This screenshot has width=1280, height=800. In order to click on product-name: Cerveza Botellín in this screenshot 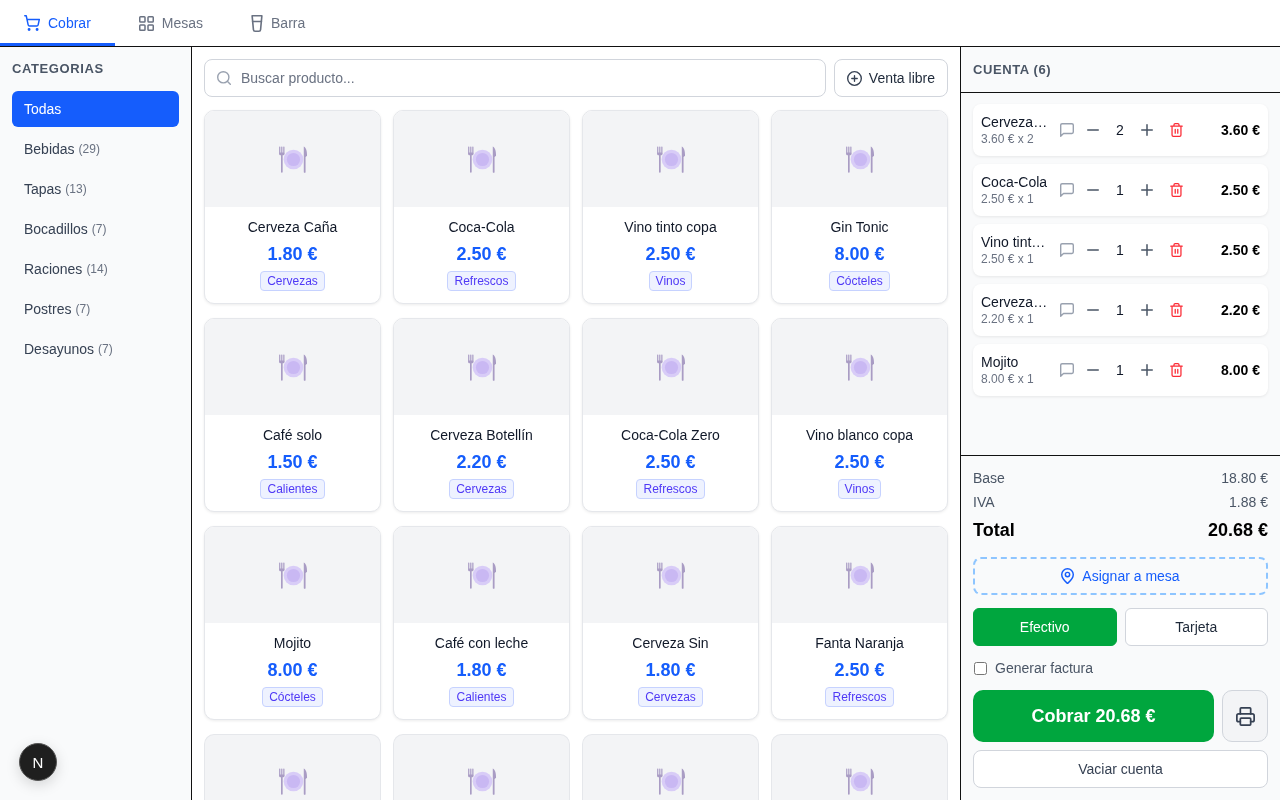, I will do `click(481, 435)`.